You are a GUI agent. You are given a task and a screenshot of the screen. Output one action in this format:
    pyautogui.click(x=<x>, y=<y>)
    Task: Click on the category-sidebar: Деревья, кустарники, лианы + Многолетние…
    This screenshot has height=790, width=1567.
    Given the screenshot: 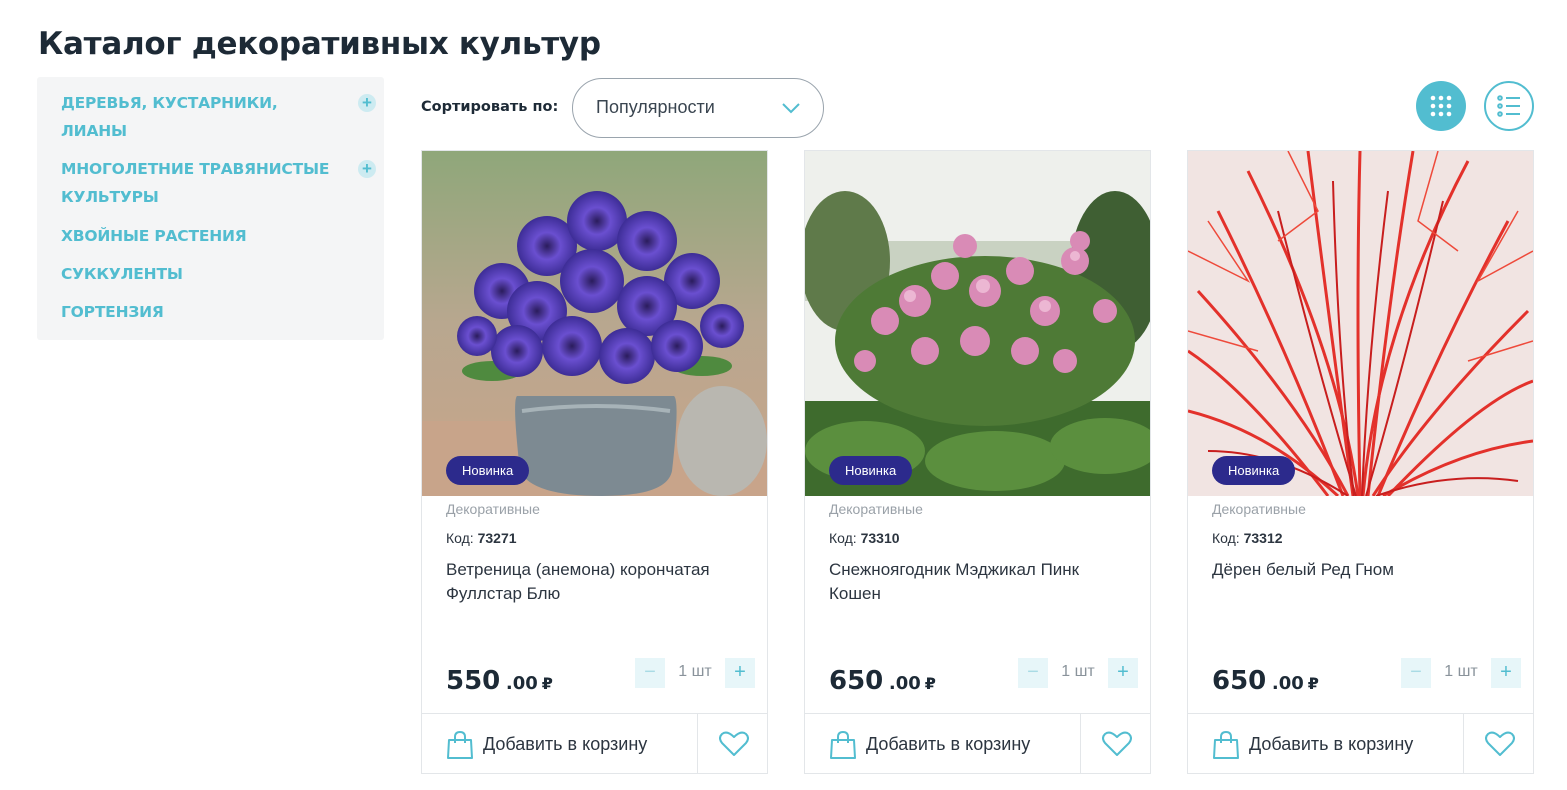 What is the action you would take?
    pyautogui.click(x=210, y=208)
    